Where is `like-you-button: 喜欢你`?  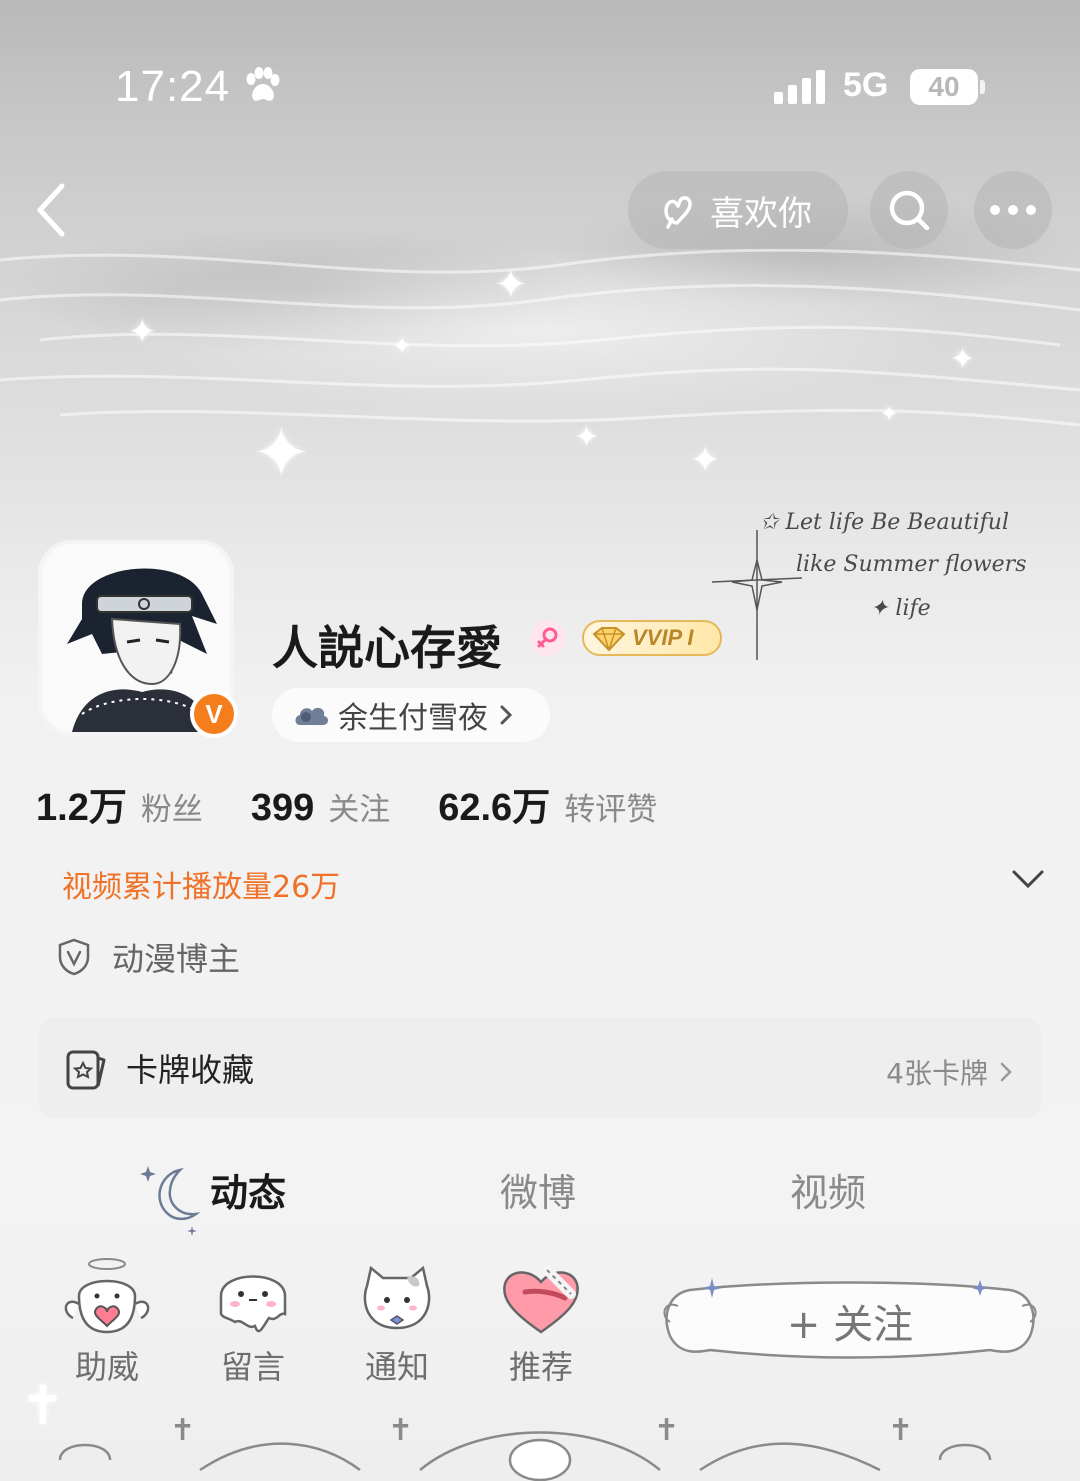
like-you-button: 喜欢你 is located at coordinates (738, 210).